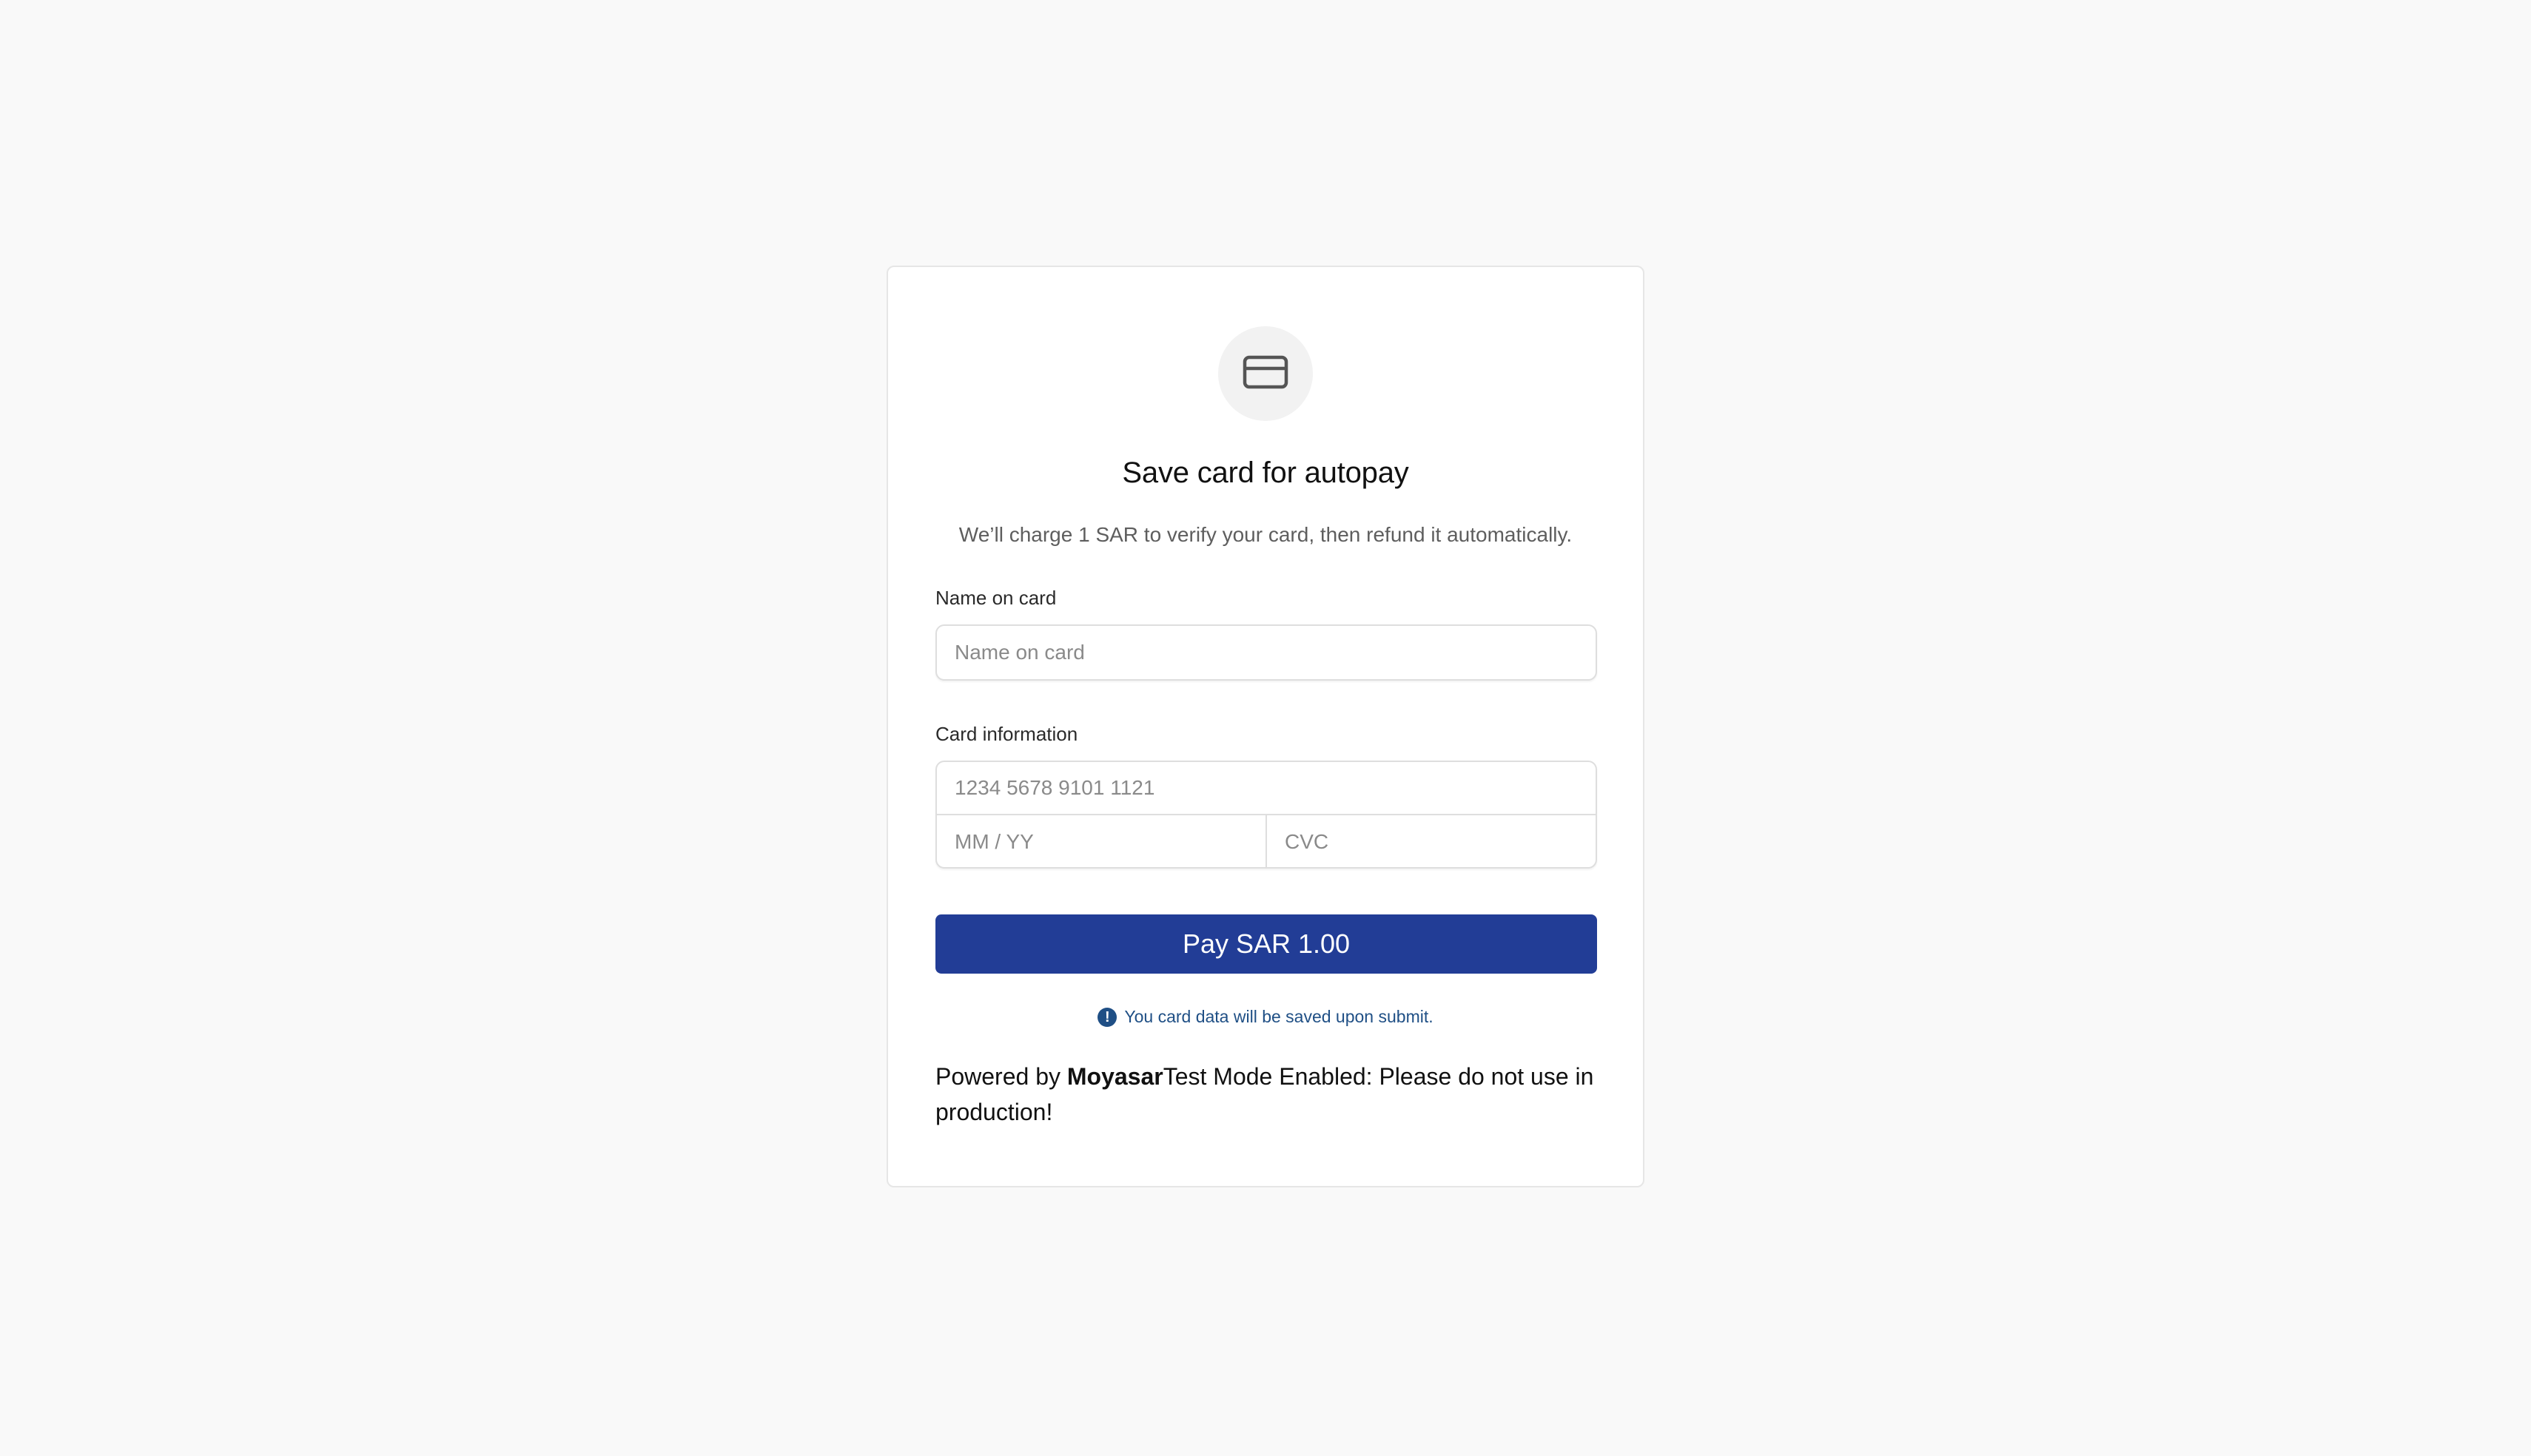 This screenshot has height=1456, width=2531. What do you see at coordinates (1020, 652) in the screenshot?
I see `name-on-card-placeholder: Name on card` at bounding box center [1020, 652].